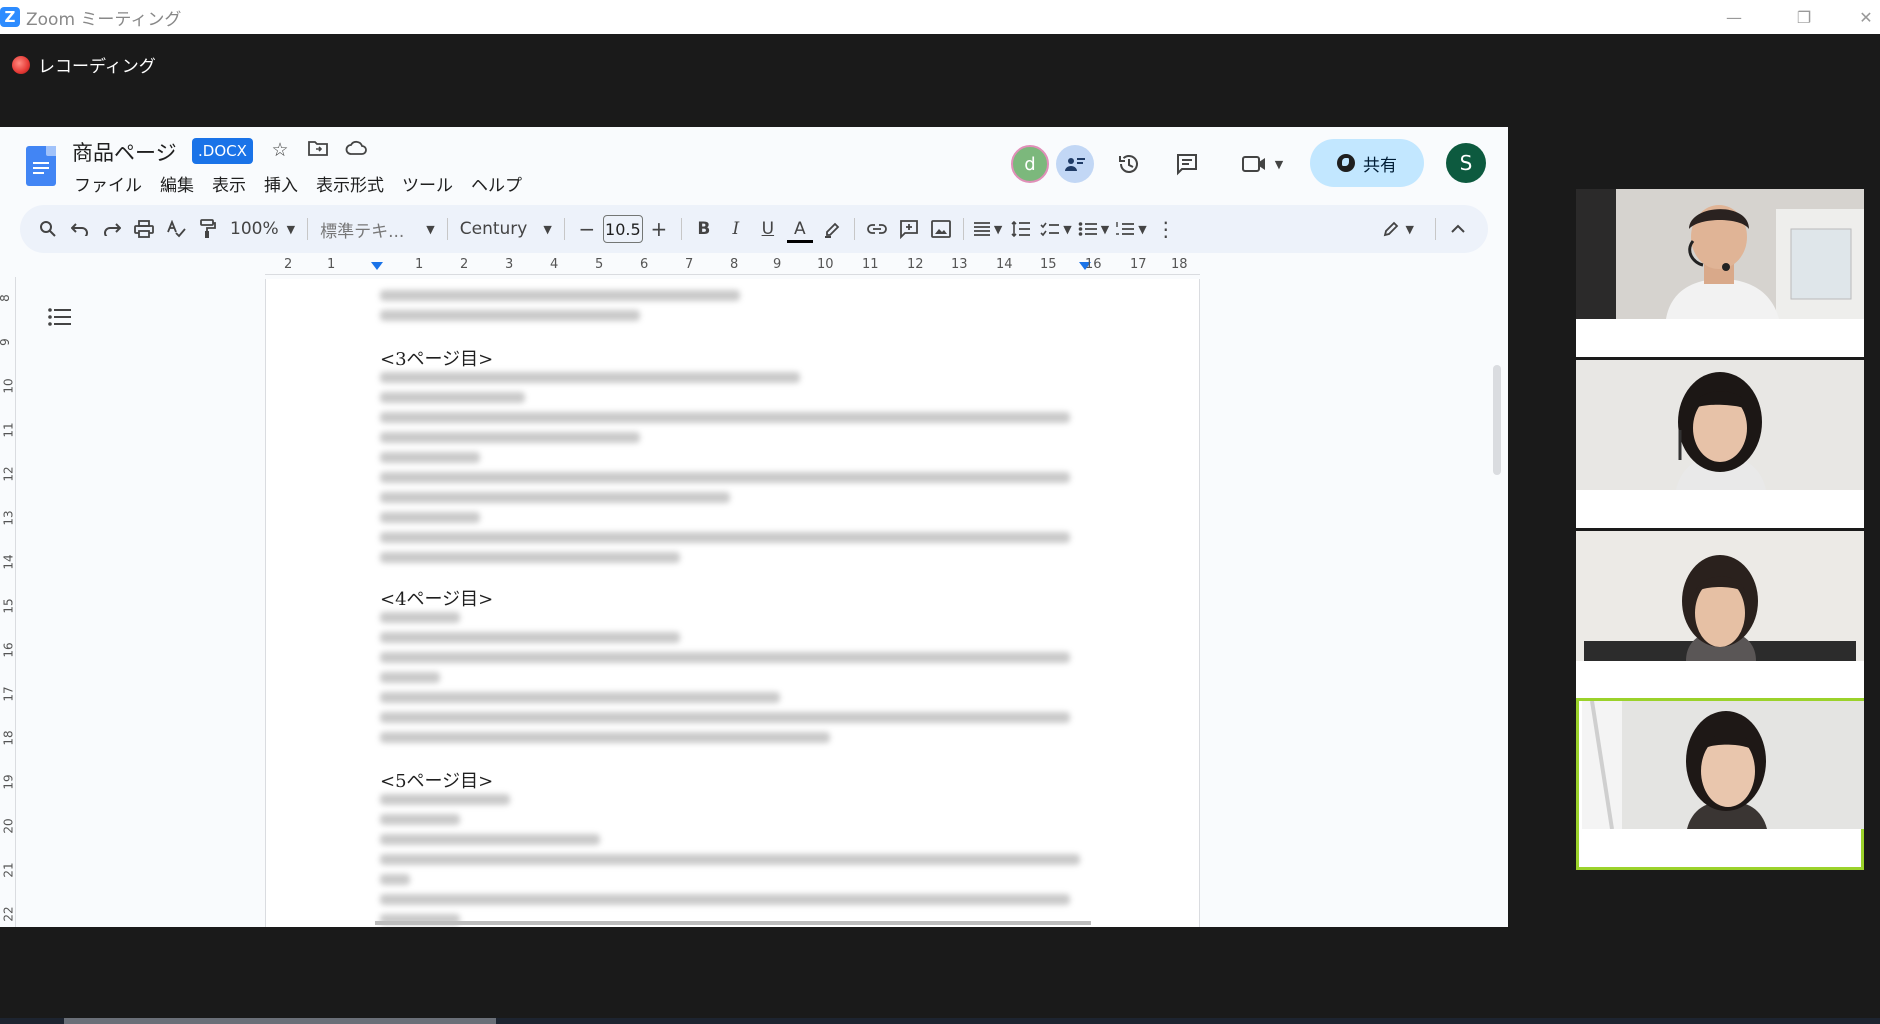 Image resolution: width=1880 pixels, height=1024 pixels. Describe the element at coordinates (704, 229) in the screenshot. I see `bold-button: B` at that location.